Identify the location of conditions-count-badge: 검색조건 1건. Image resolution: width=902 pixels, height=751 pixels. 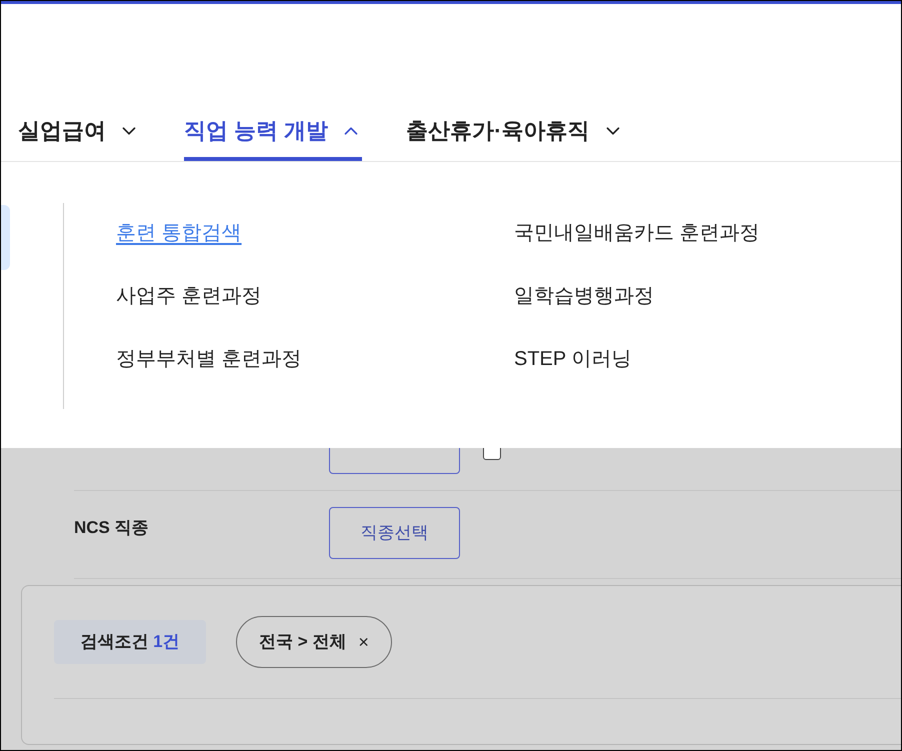
(130, 642).